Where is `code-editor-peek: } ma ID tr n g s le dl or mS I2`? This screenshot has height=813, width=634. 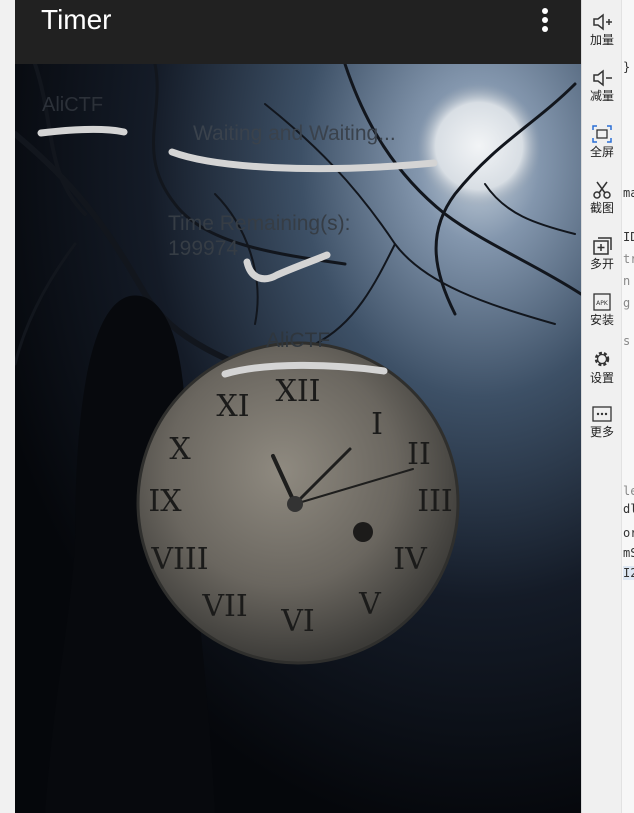 code-editor-peek: } ma ID tr n g s le dl or mS I2 is located at coordinates (627, 406).